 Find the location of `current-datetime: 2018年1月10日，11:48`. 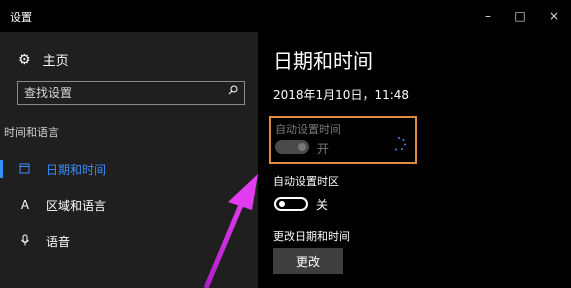

current-datetime: 2018年1月10日，11:48 is located at coordinates (341, 95).